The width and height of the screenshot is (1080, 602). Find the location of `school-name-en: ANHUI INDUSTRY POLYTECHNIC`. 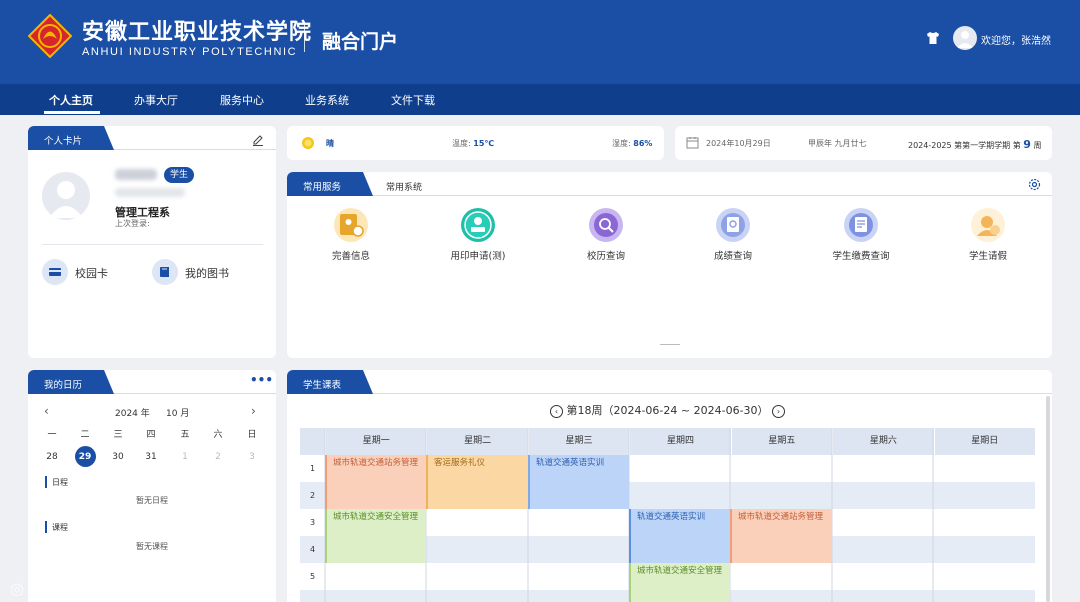

school-name-en: ANHUI INDUSTRY POLYTECHNIC is located at coordinates (190, 52).